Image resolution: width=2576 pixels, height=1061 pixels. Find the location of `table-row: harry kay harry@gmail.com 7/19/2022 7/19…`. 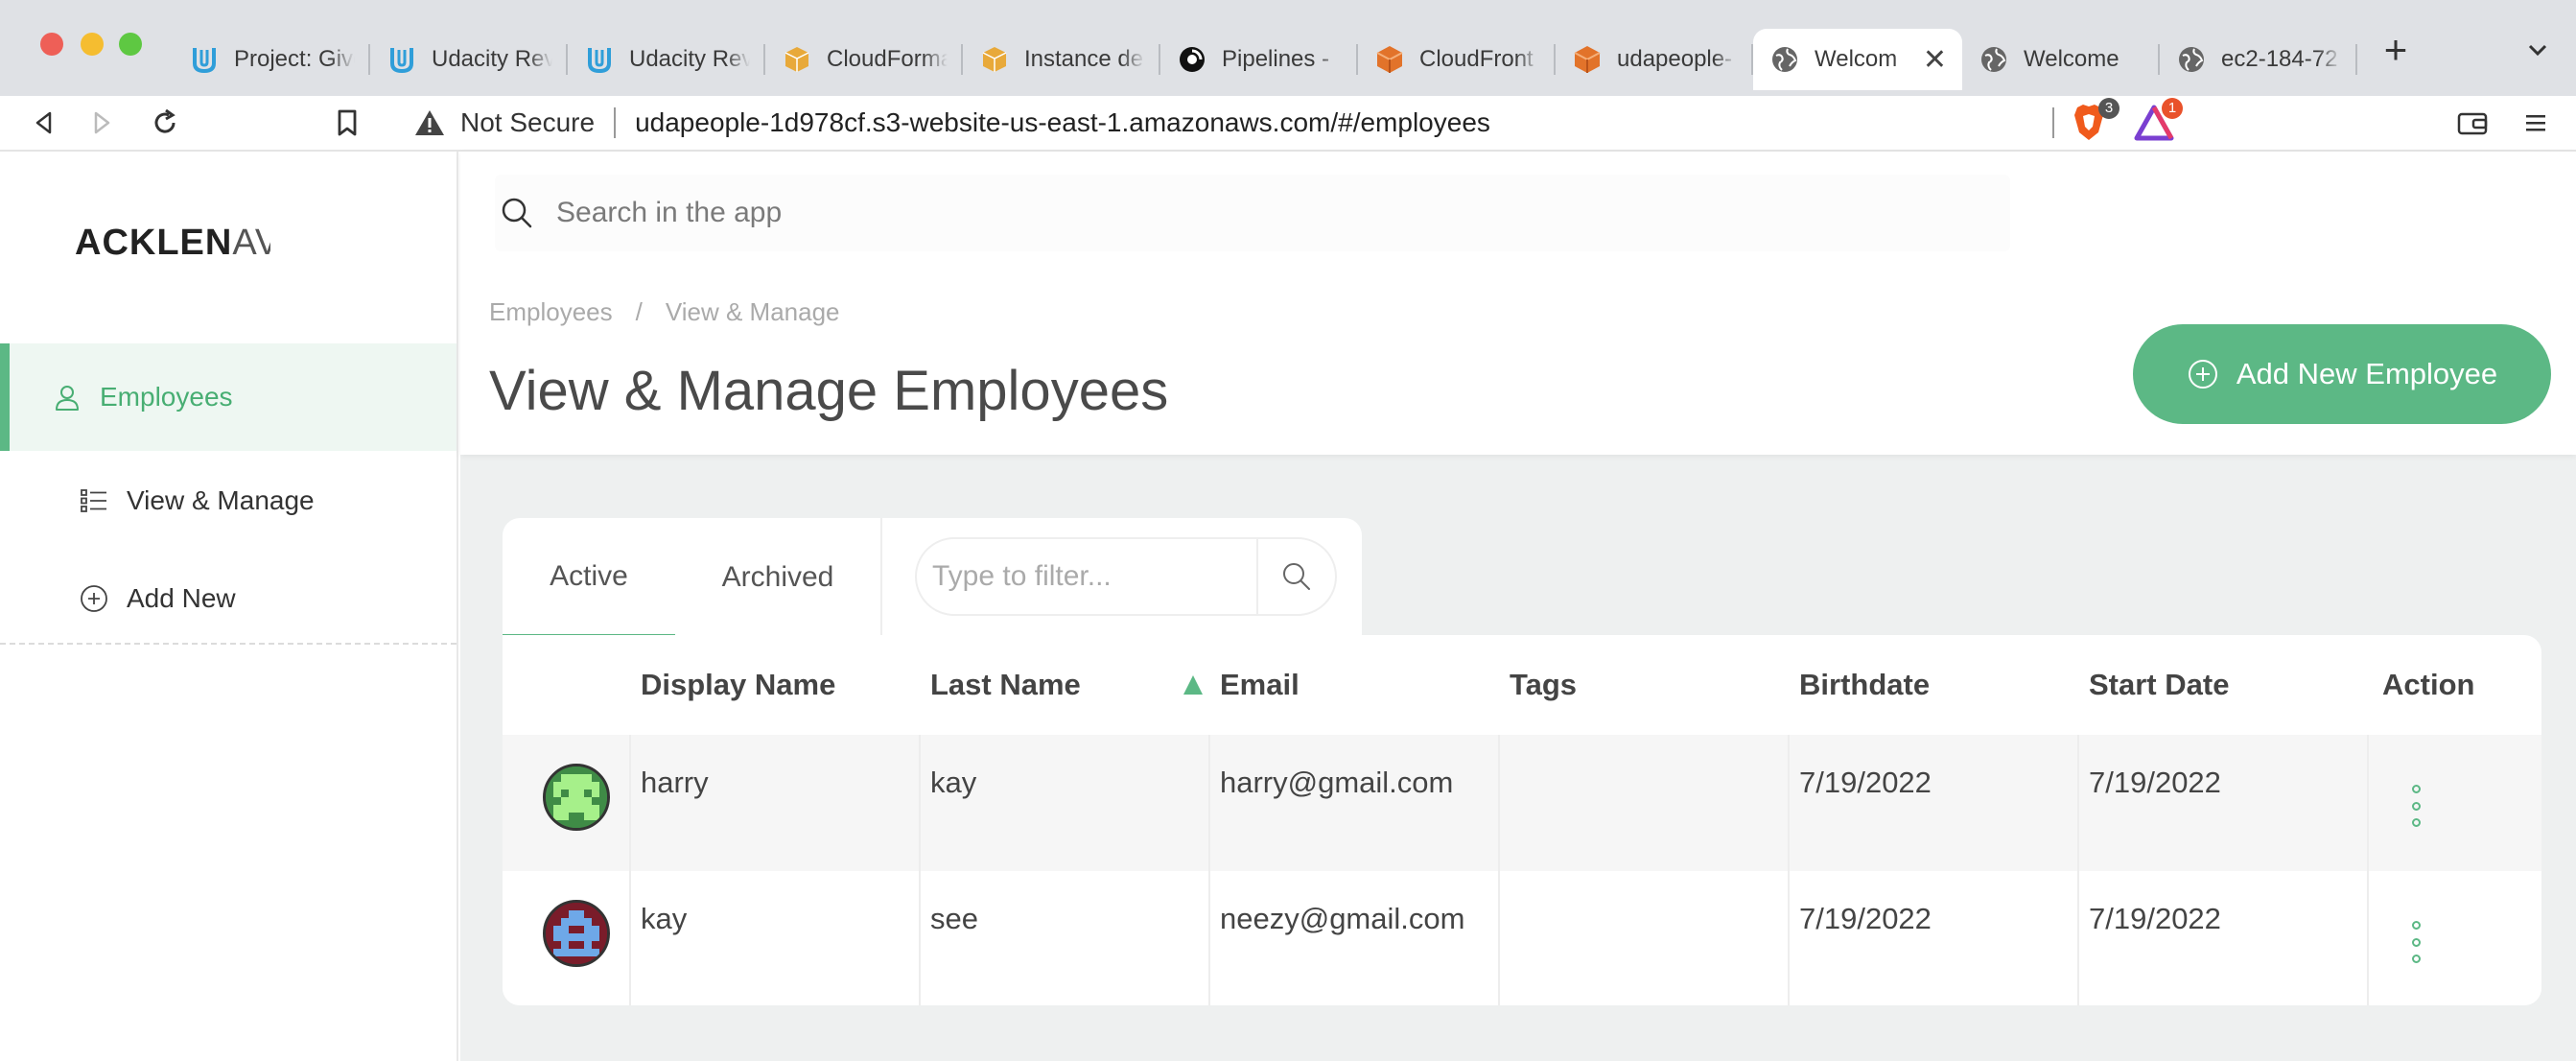

table-row: harry kay harry@gmail.com 7/19/2022 7/19… is located at coordinates (1522, 803).